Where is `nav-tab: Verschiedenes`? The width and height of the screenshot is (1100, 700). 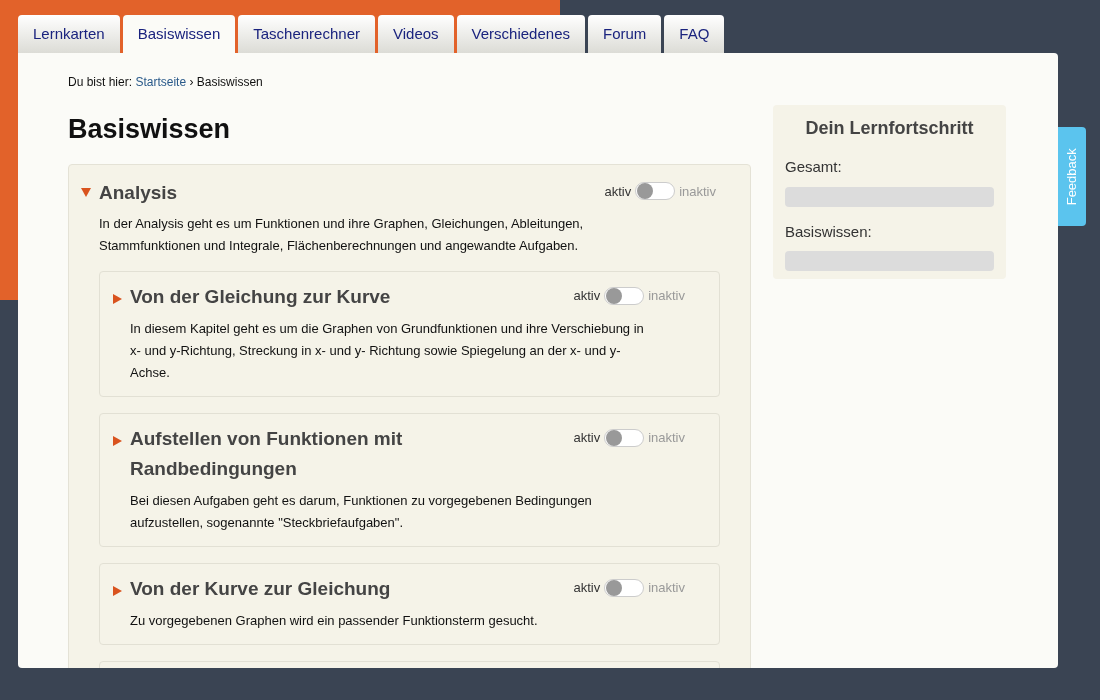 nav-tab: Verschiedenes is located at coordinates (520, 34).